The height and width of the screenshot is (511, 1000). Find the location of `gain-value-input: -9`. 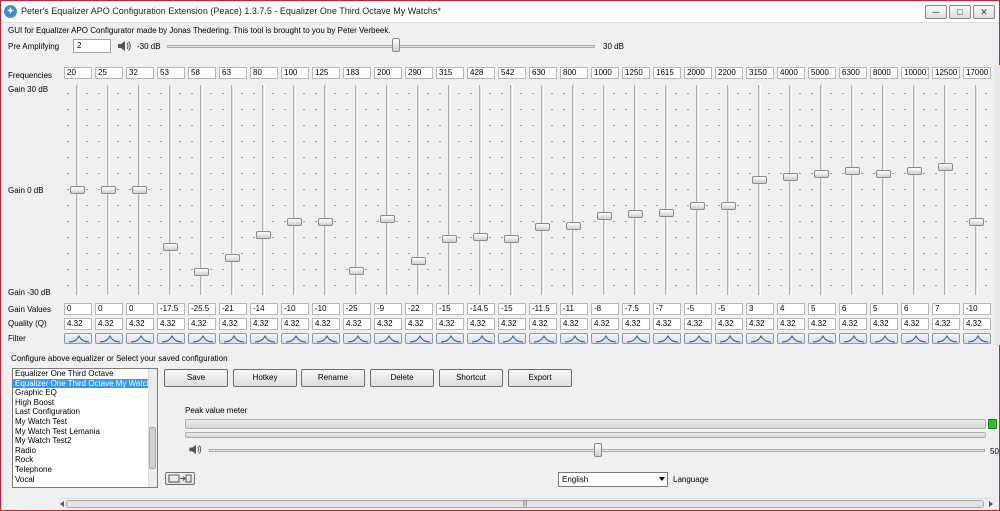

gain-value-input: -9 is located at coordinates (388, 309).